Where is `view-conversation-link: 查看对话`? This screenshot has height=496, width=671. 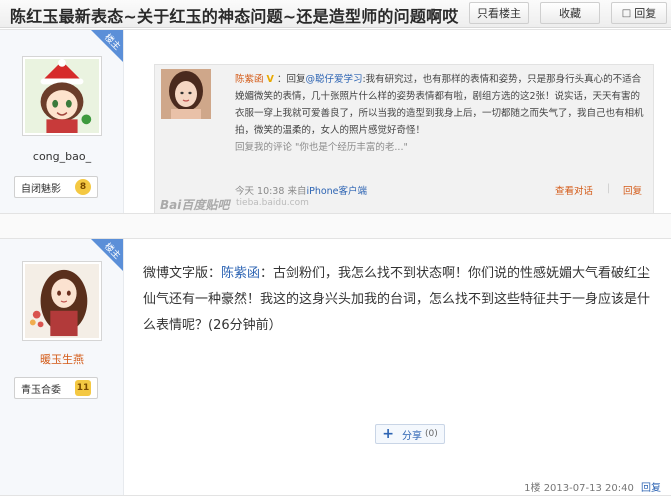 view-conversation-link: 查看对话 is located at coordinates (574, 190).